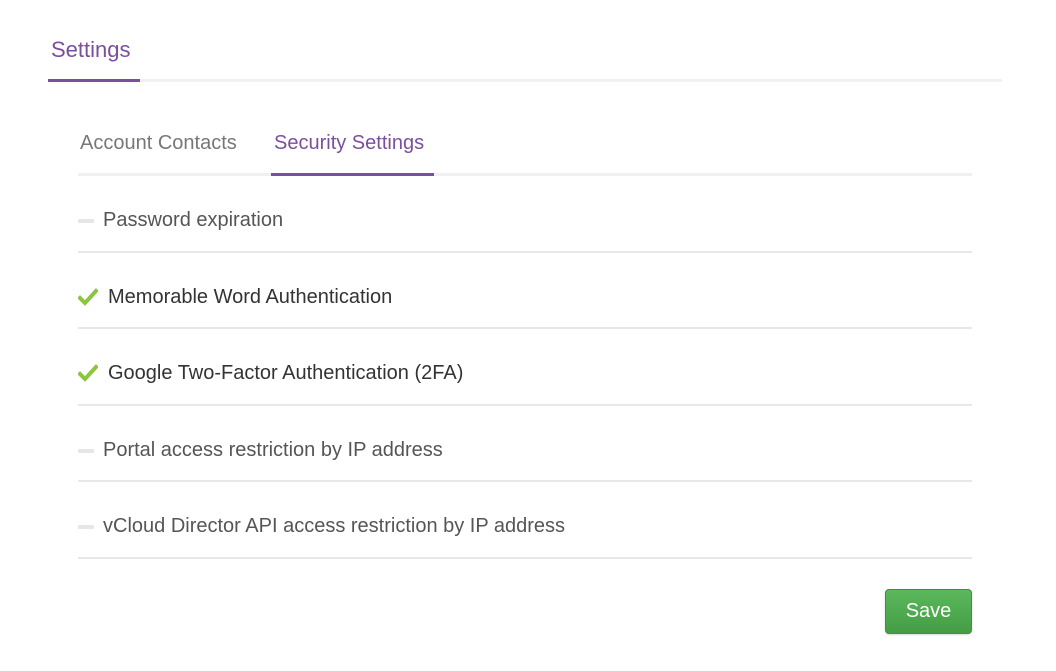 The width and height of the screenshot is (1056, 671). Describe the element at coordinates (928, 611) in the screenshot. I see `save-button: Save` at that location.